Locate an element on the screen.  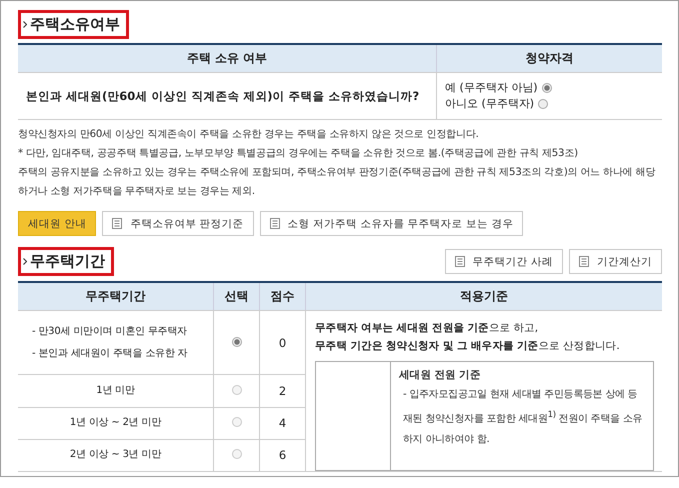
option-label: 아니오 (무주택자) is located at coordinates (489, 104).